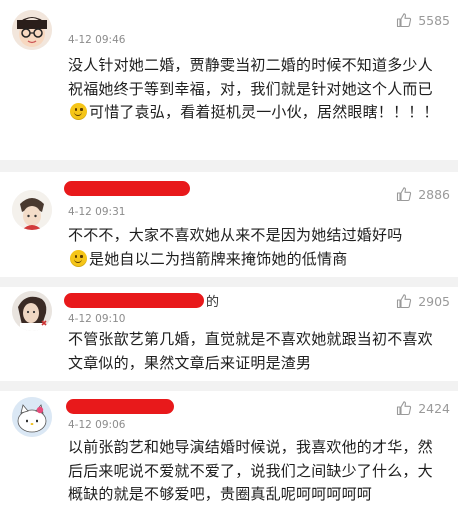 This screenshot has height=532, width=458. What do you see at coordinates (434, 194) in the screenshot?
I see `like-count: 2886` at bounding box center [434, 194].